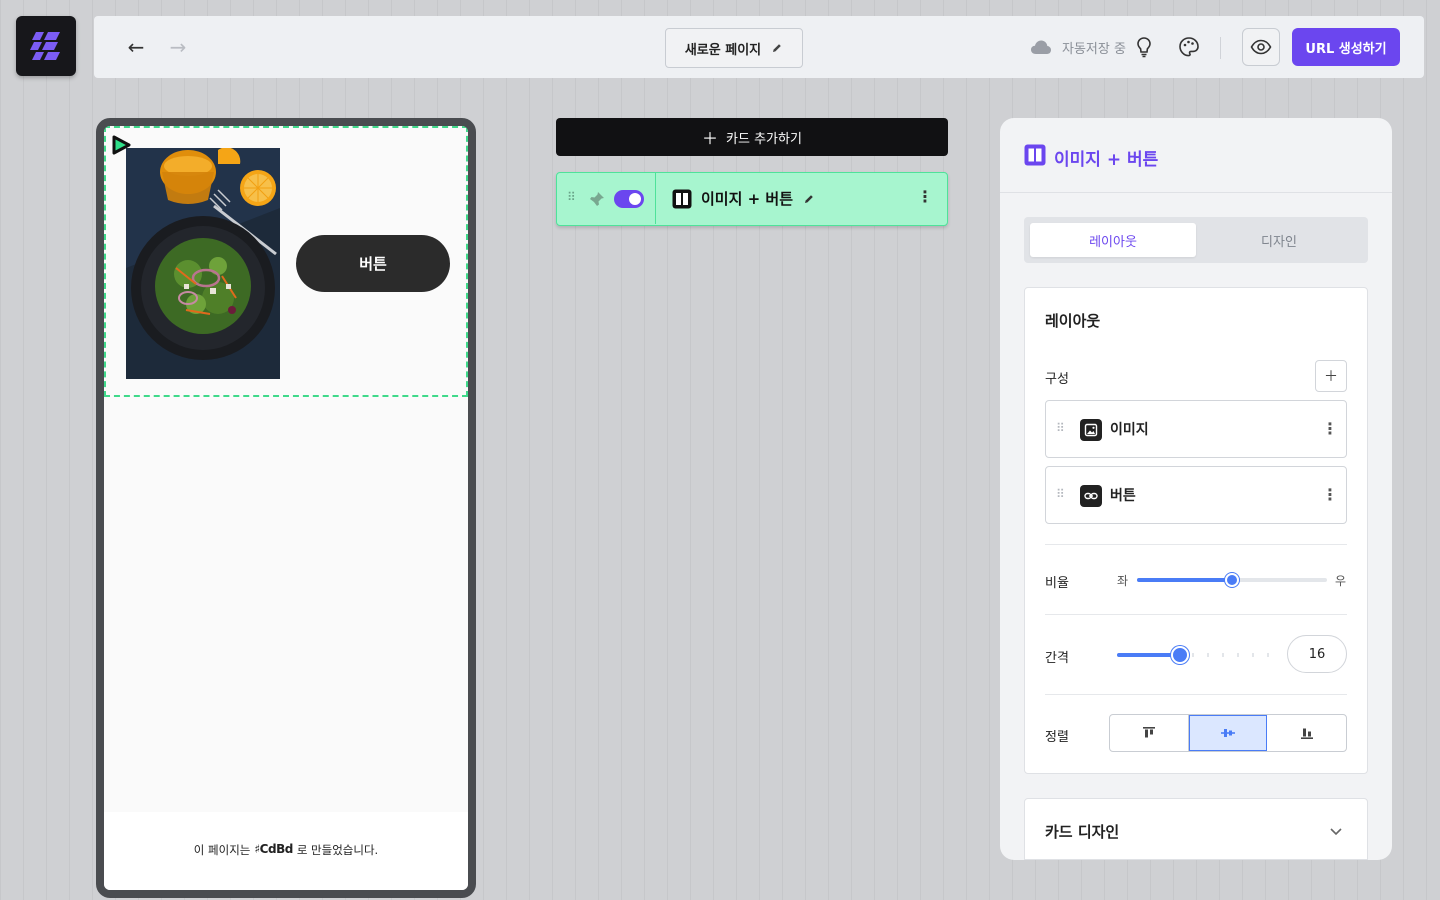 The width and height of the screenshot is (1440, 900). I want to click on palette-icon, so click(1189, 47).